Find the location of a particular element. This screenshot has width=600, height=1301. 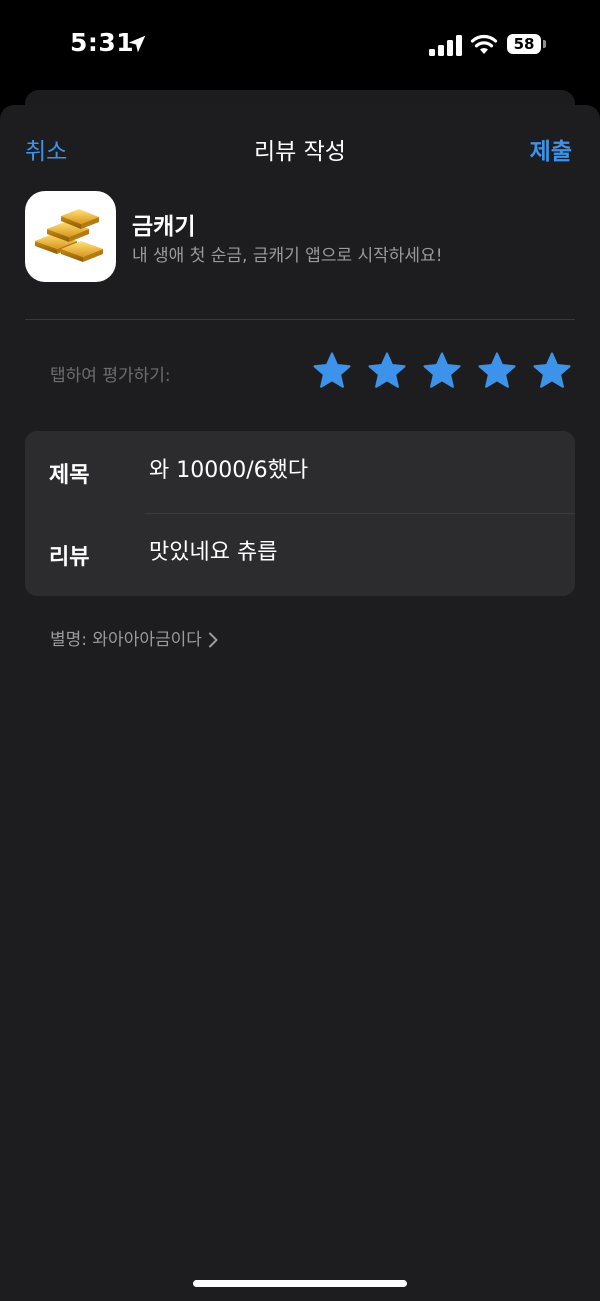

chevron-right-icon is located at coordinates (213, 640).